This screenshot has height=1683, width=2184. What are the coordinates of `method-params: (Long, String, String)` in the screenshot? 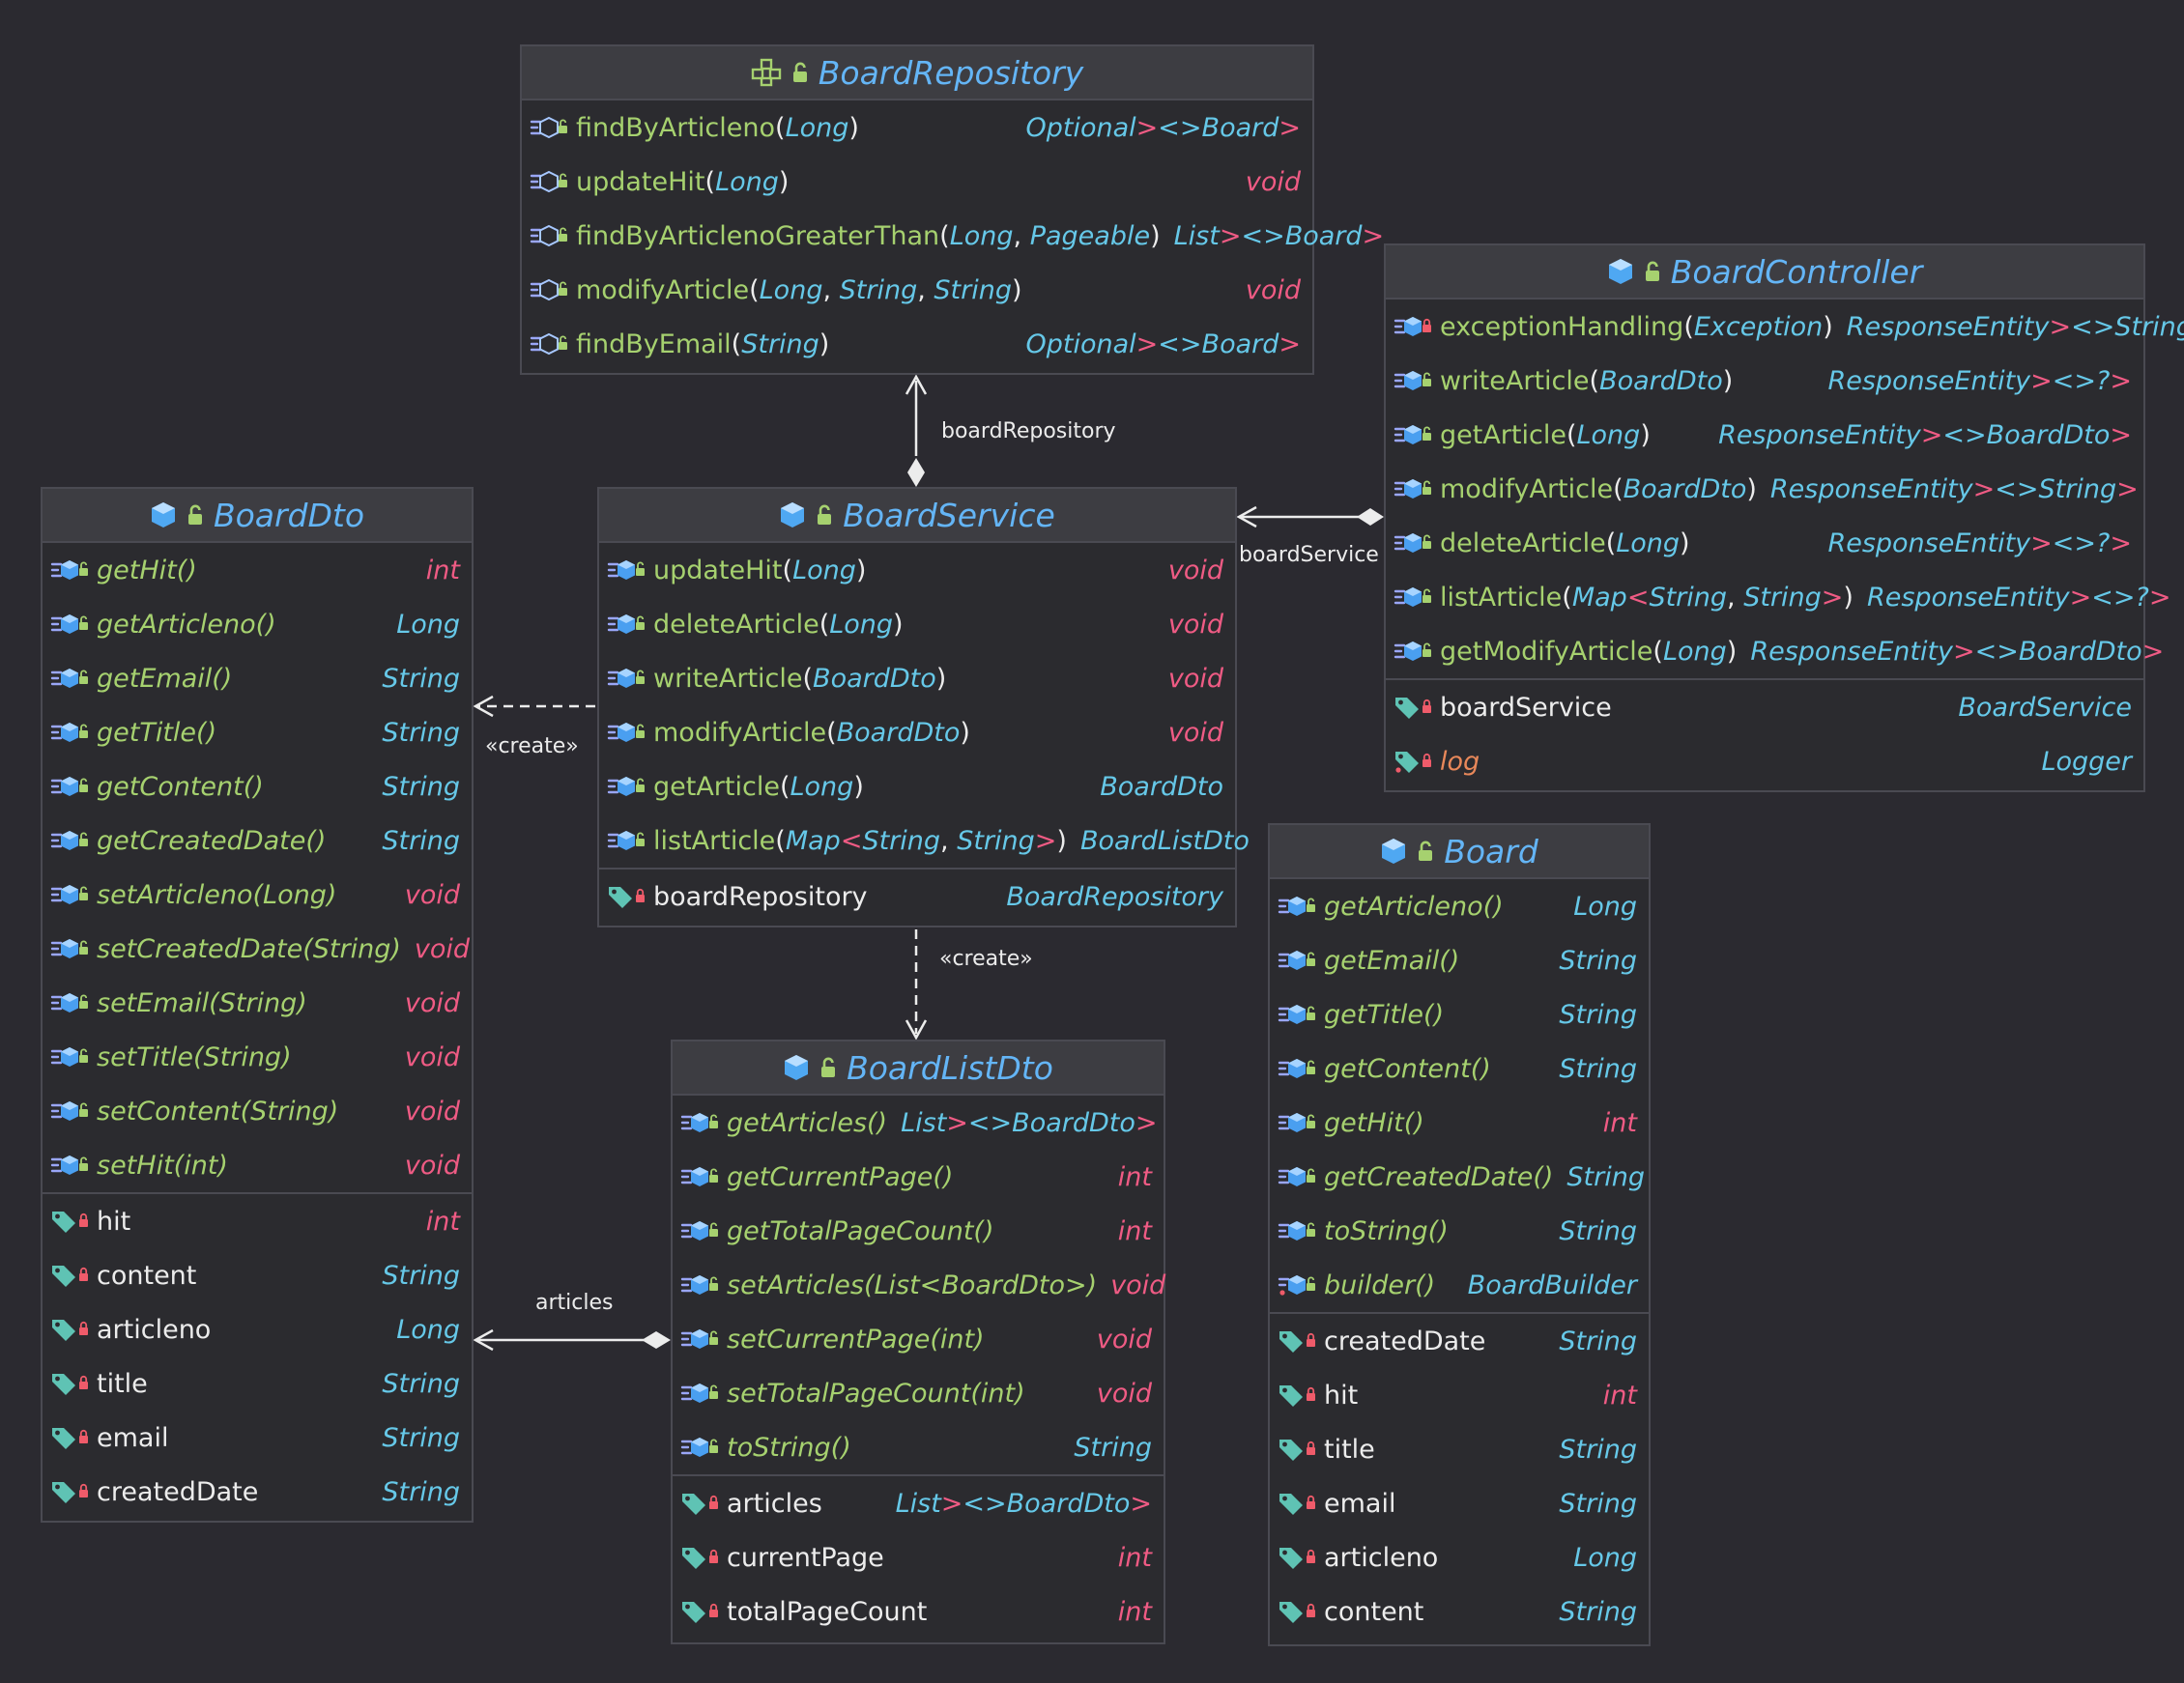 It's located at (886, 289).